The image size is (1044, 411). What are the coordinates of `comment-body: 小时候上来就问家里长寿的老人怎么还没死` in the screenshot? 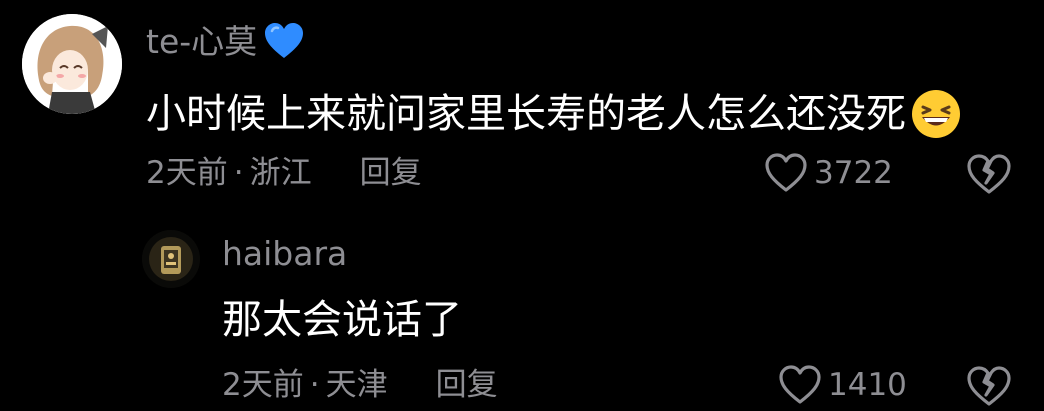 It's located at (526, 114).